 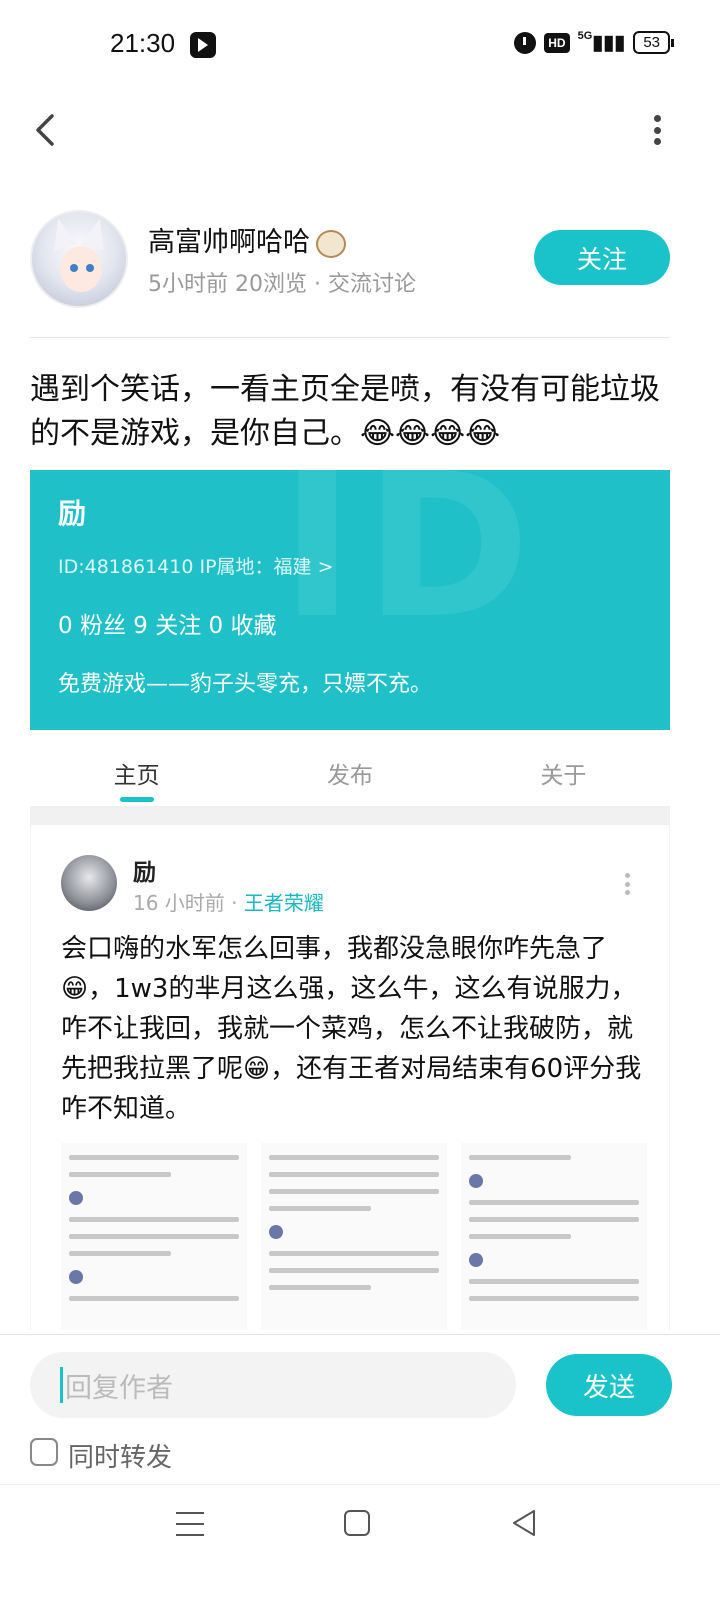 What do you see at coordinates (44, 1452) in the screenshot?
I see `repost-checkbox` at bounding box center [44, 1452].